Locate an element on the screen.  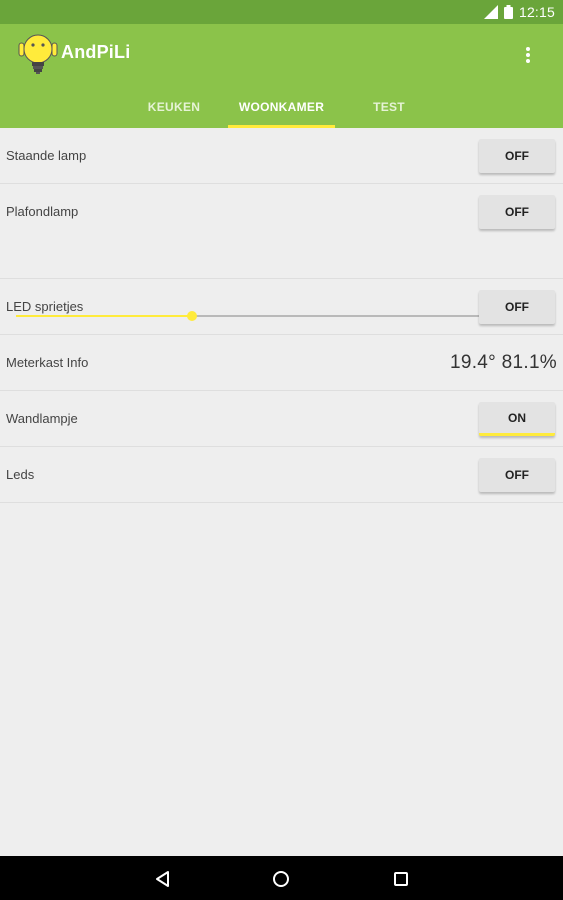
recent-apps-icon is located at coordinates (401, 879).